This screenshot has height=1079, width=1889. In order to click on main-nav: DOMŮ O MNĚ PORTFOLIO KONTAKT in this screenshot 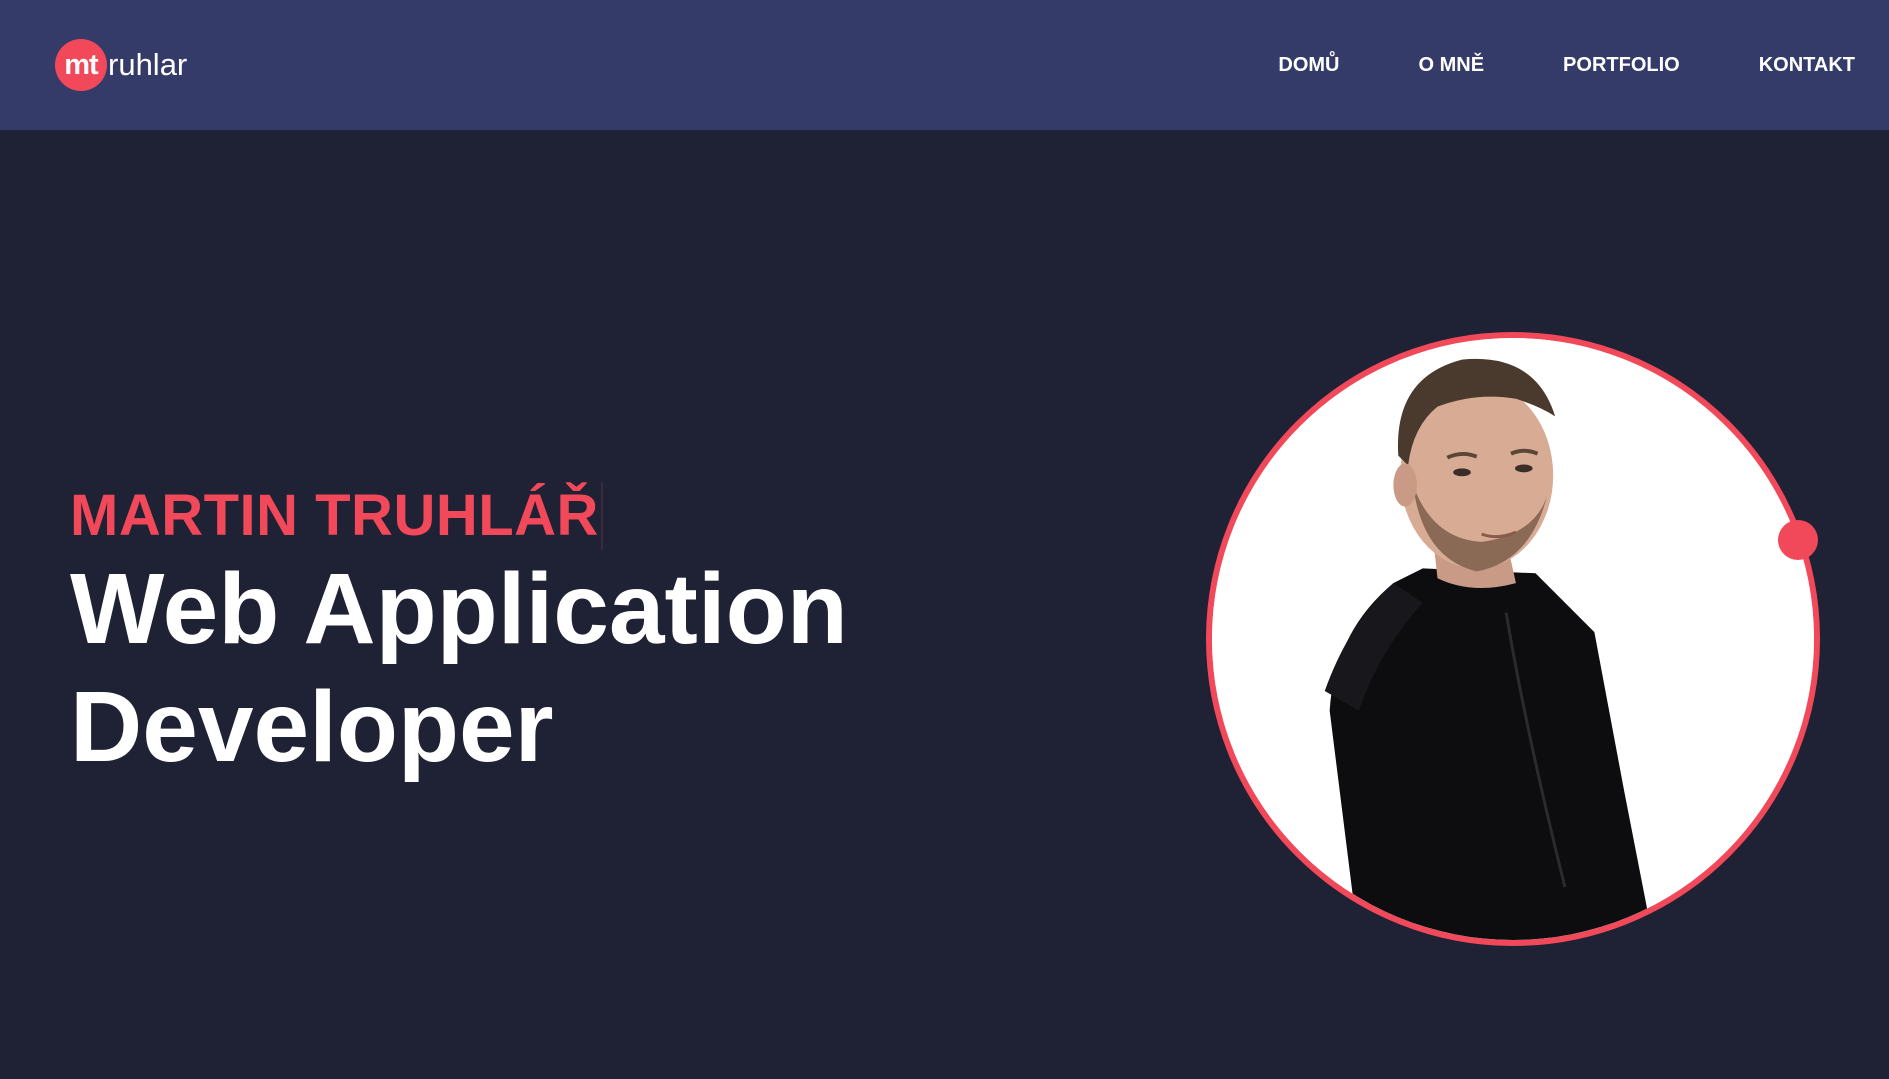, I will do `click(1527, 65)`.